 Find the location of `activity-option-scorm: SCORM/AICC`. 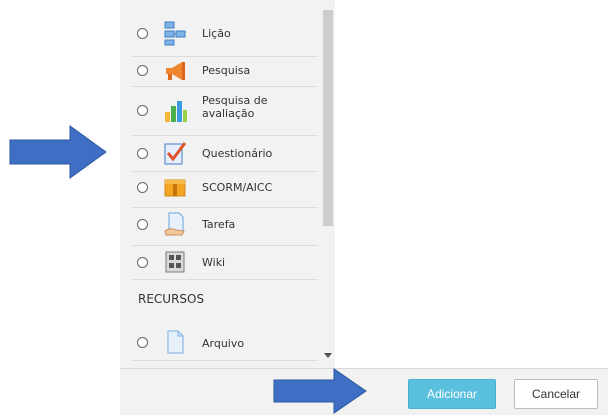

activity-option-scorm: SCORM/AICC is located at coordinates (220, 187).